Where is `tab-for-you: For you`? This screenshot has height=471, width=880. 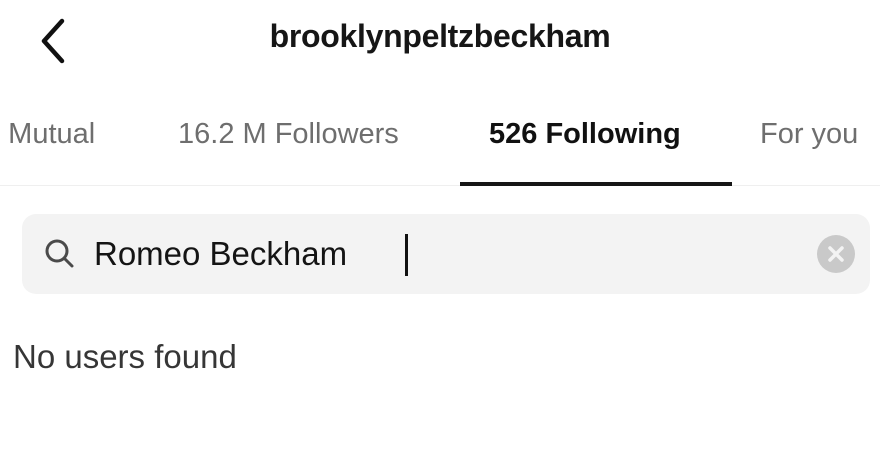 tab-for-you: For you is located at coordinates (809, 134).